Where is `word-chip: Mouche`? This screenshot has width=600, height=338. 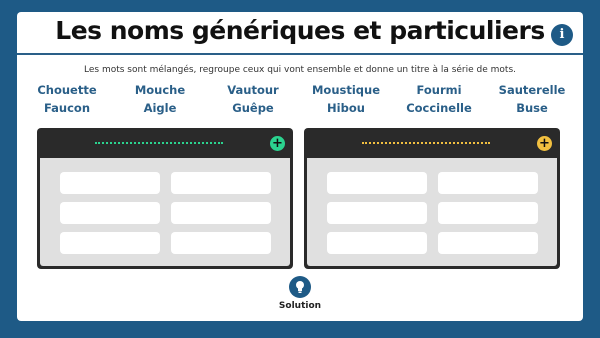 word-chip: Mouche is located at coordinates (160, 90).